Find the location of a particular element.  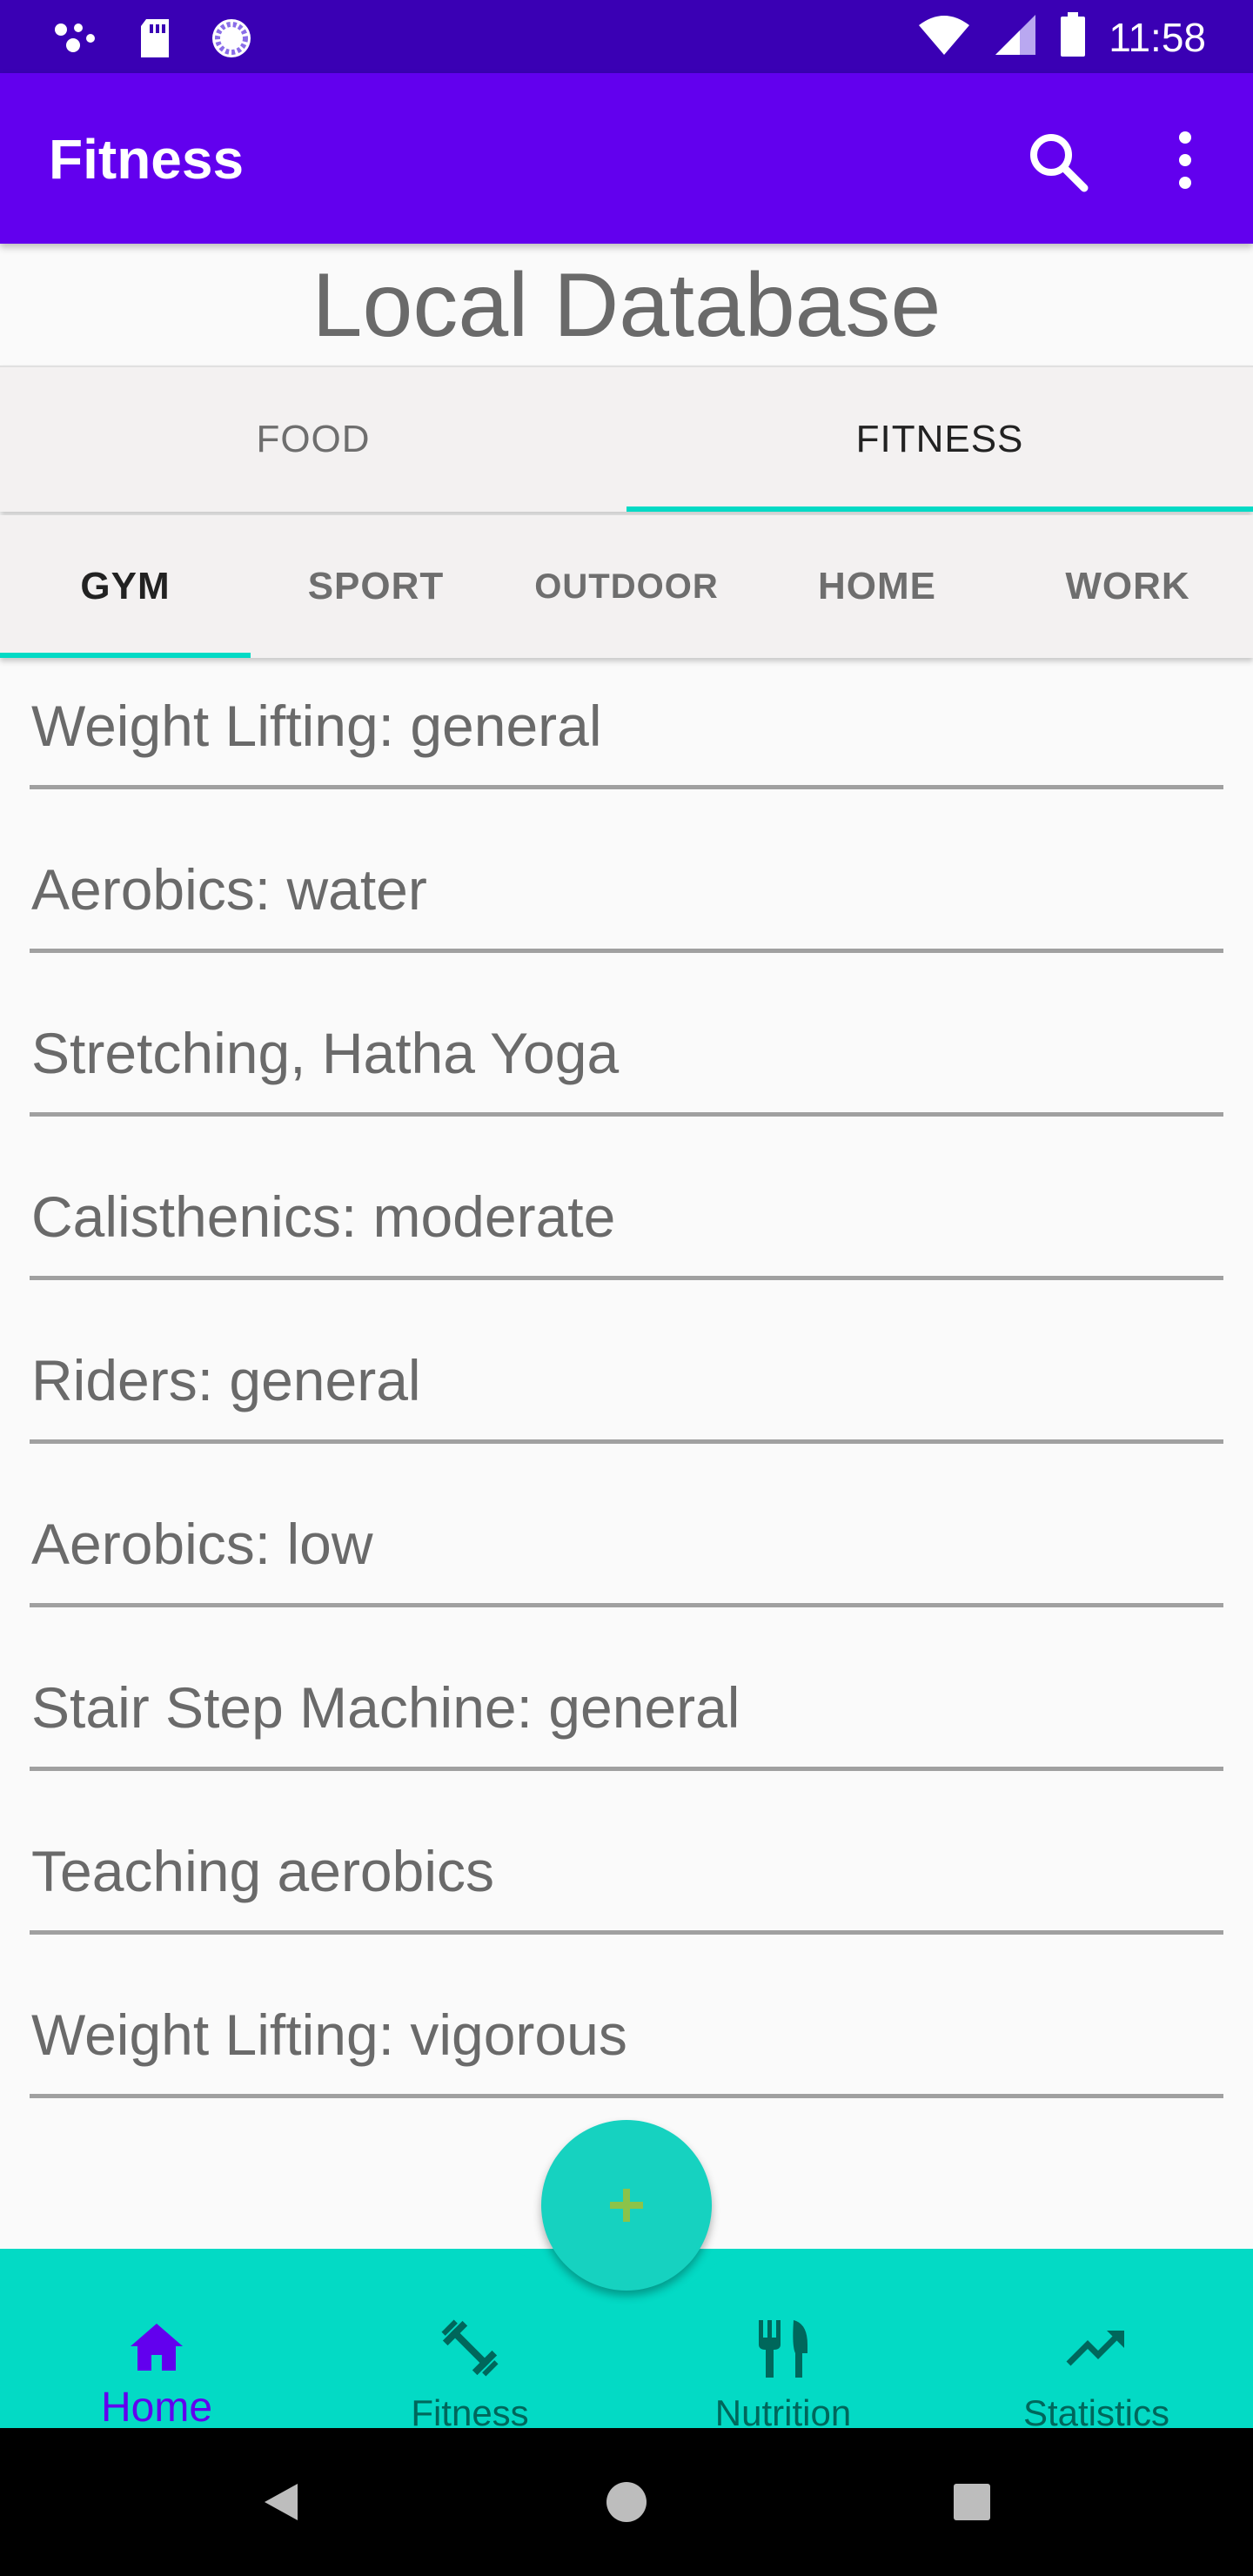

list-item-label: Riders: general is located at coordinates (226, 1380).